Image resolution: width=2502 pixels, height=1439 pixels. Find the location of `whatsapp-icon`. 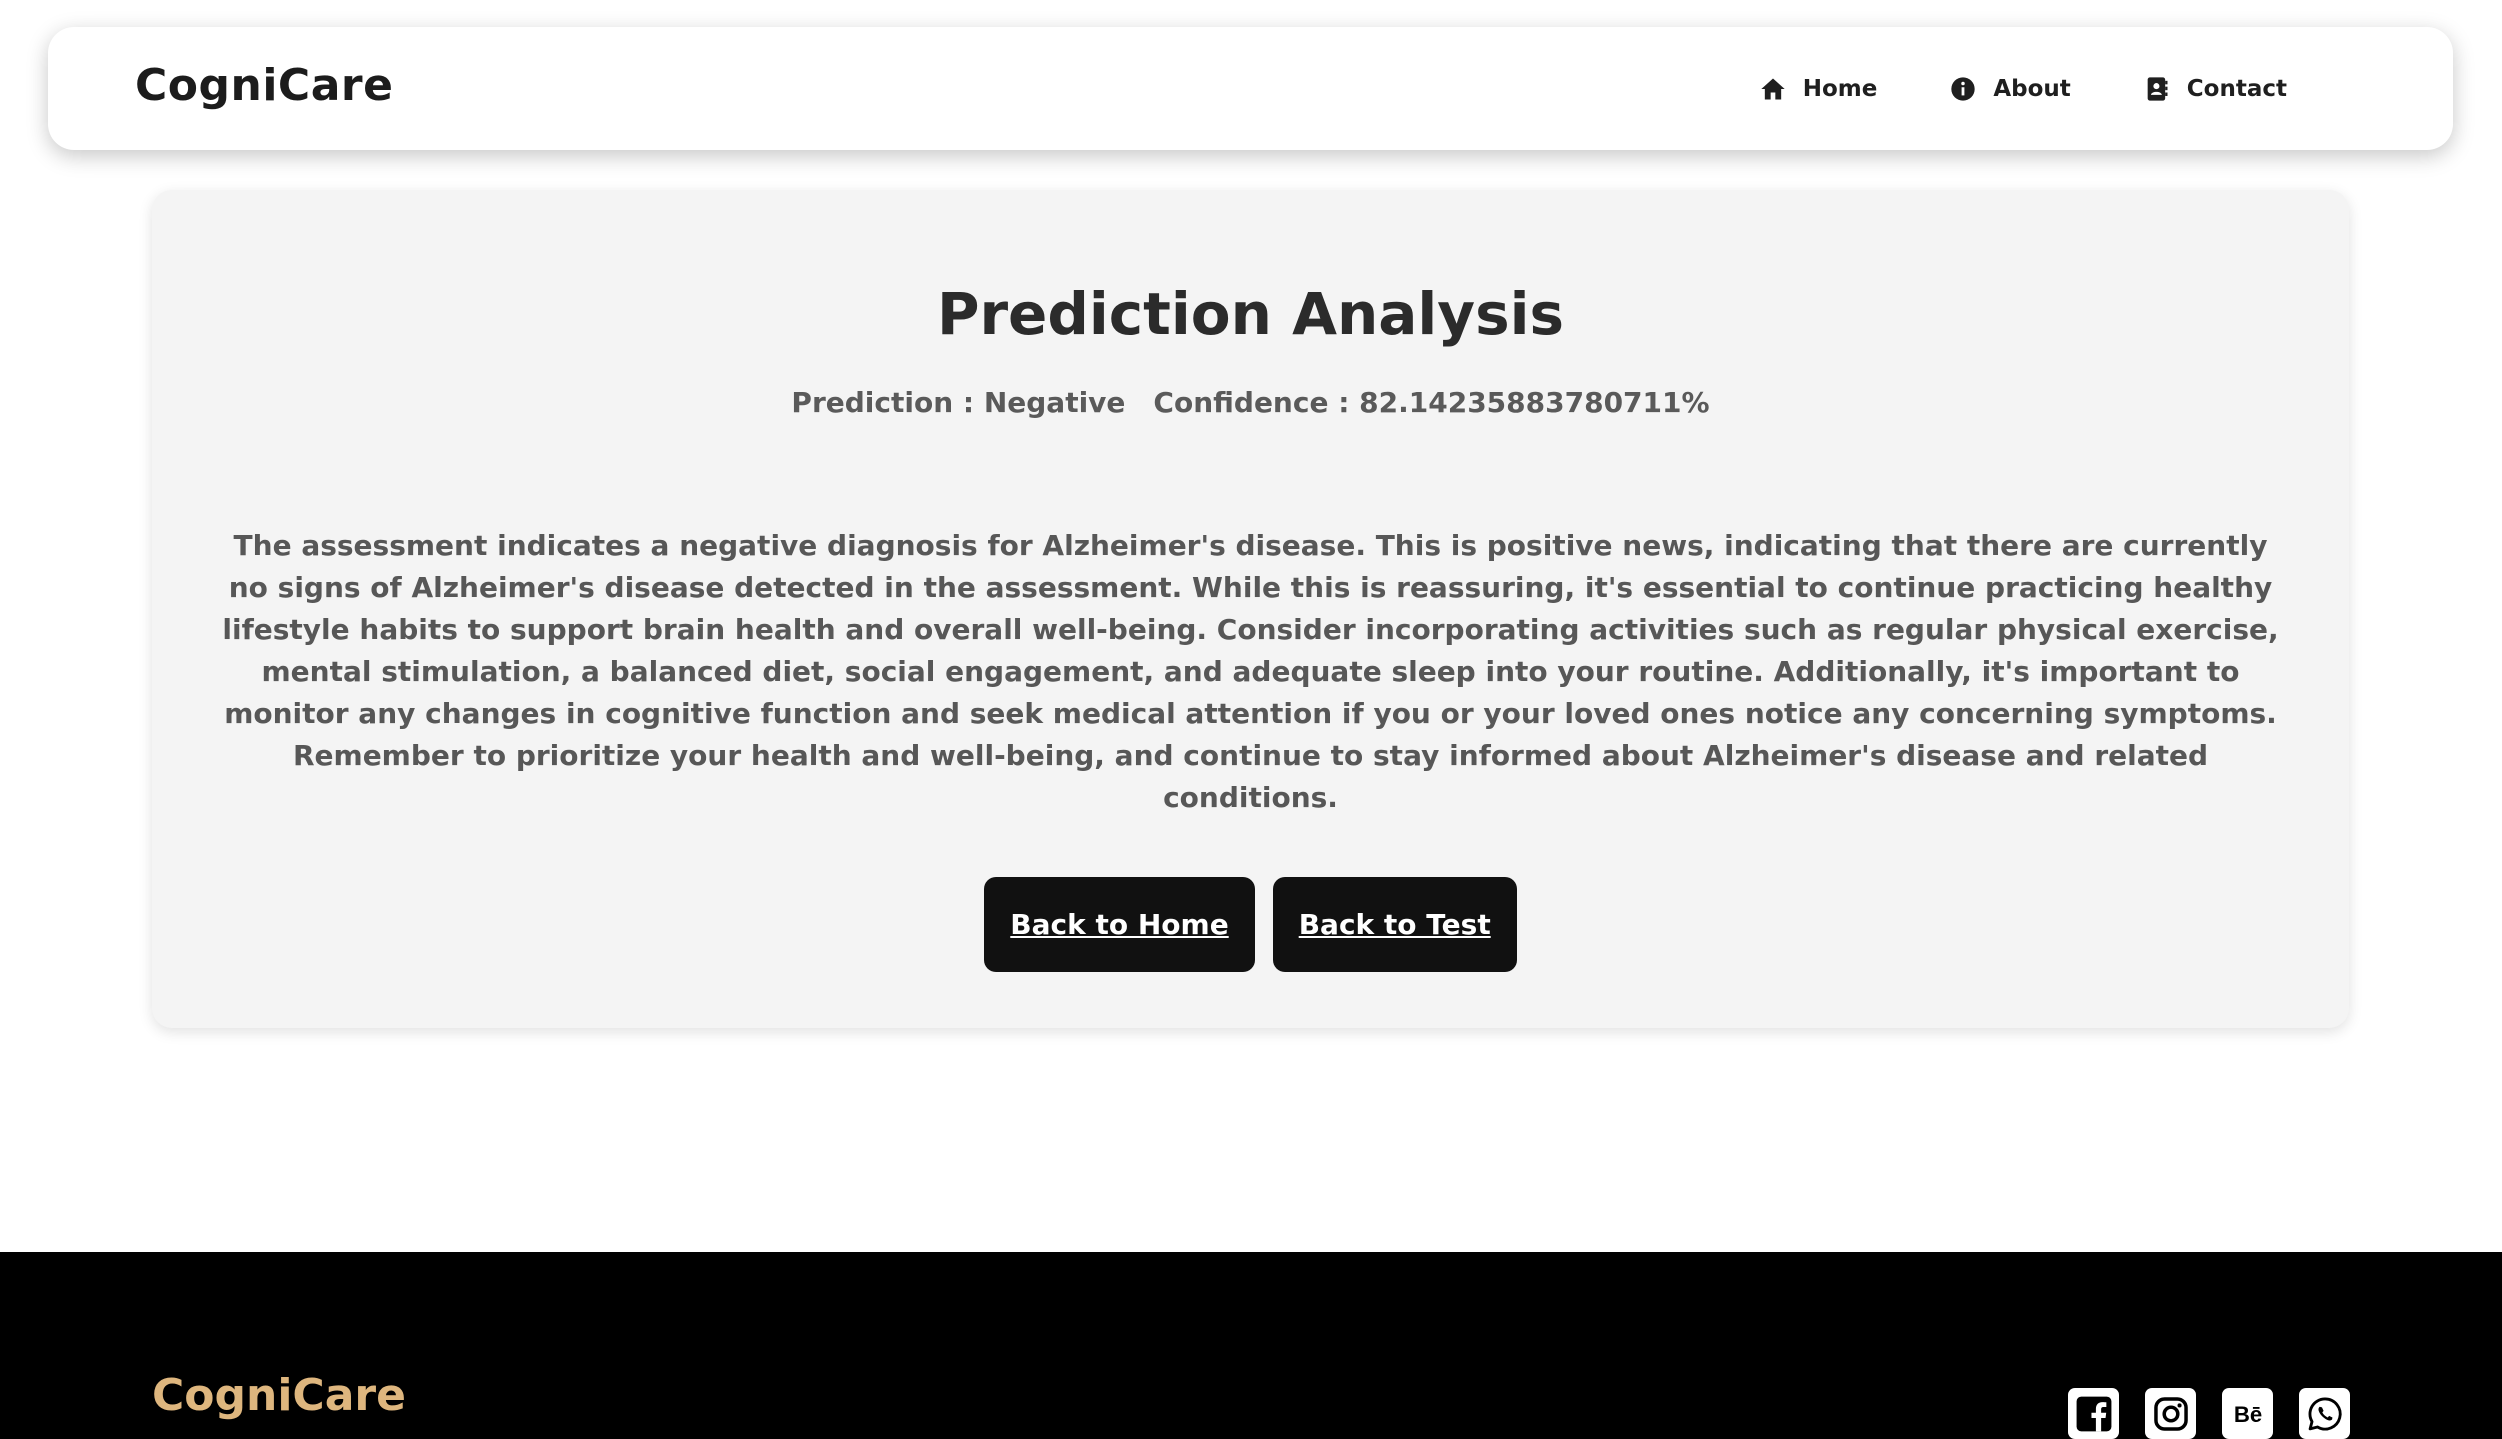

whatsapp-icon is located at coordinates (2325, 1414).